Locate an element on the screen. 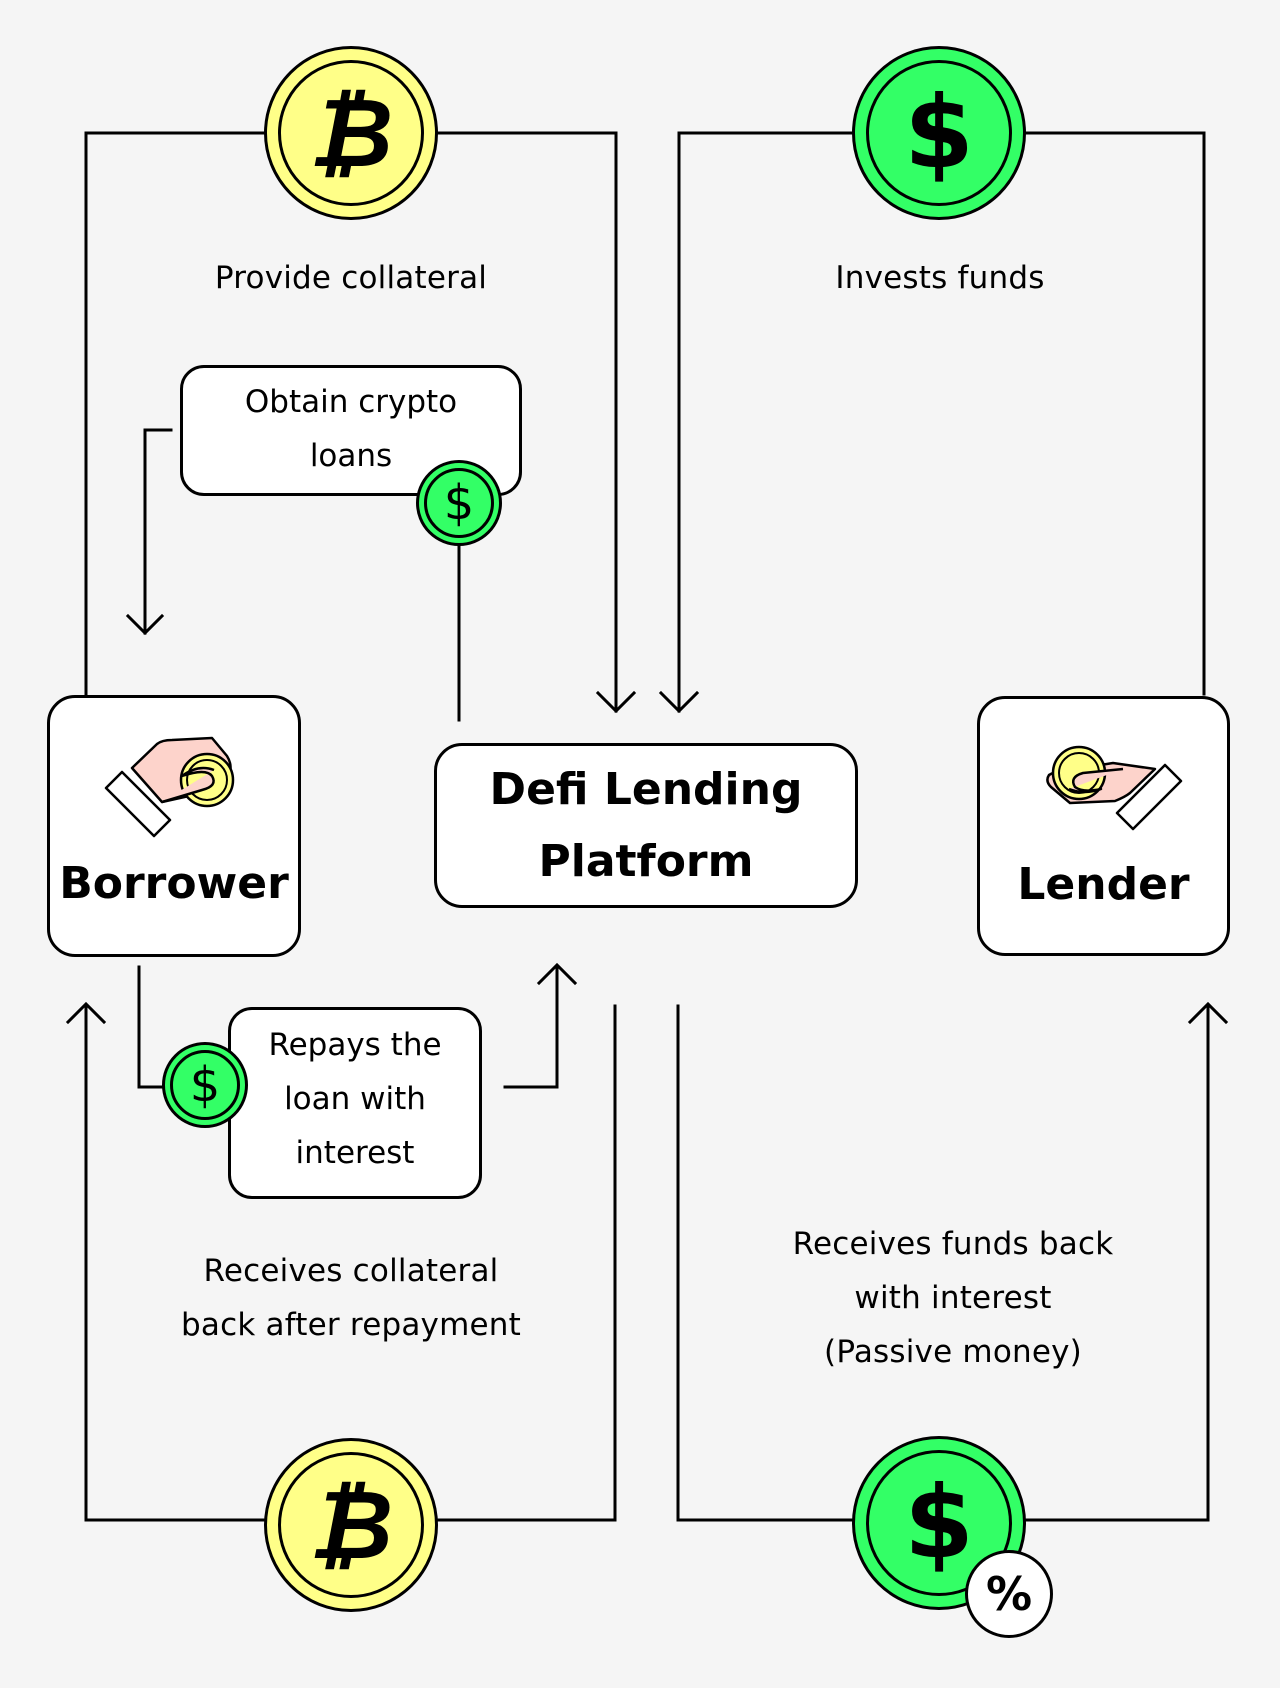 The height and width of the screenshot is (1688, 1280). platform-title: Defi Lending Platform is located at coordinates (646, 825).